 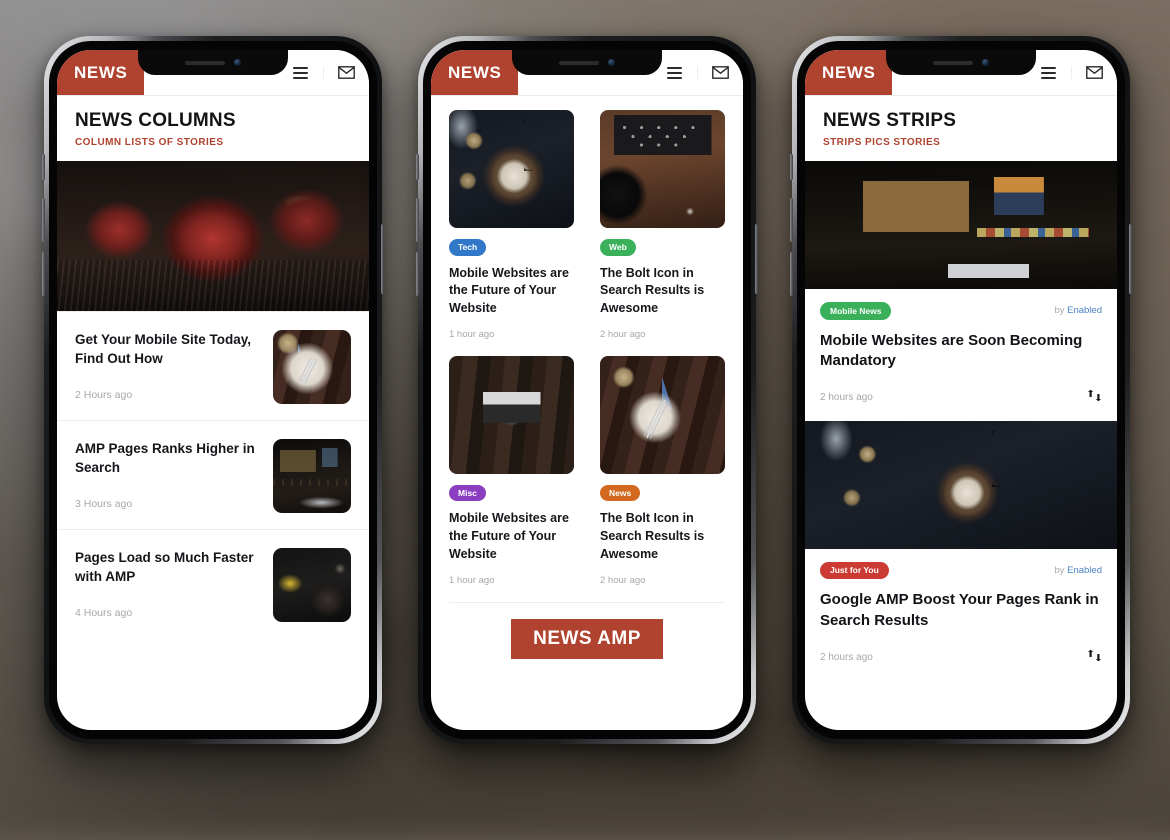 What do you see at coordinates (104, 613) in the screenshot?
I see `list-item-timestamp: 4 Hours ago` at bounding box center [104, 613].